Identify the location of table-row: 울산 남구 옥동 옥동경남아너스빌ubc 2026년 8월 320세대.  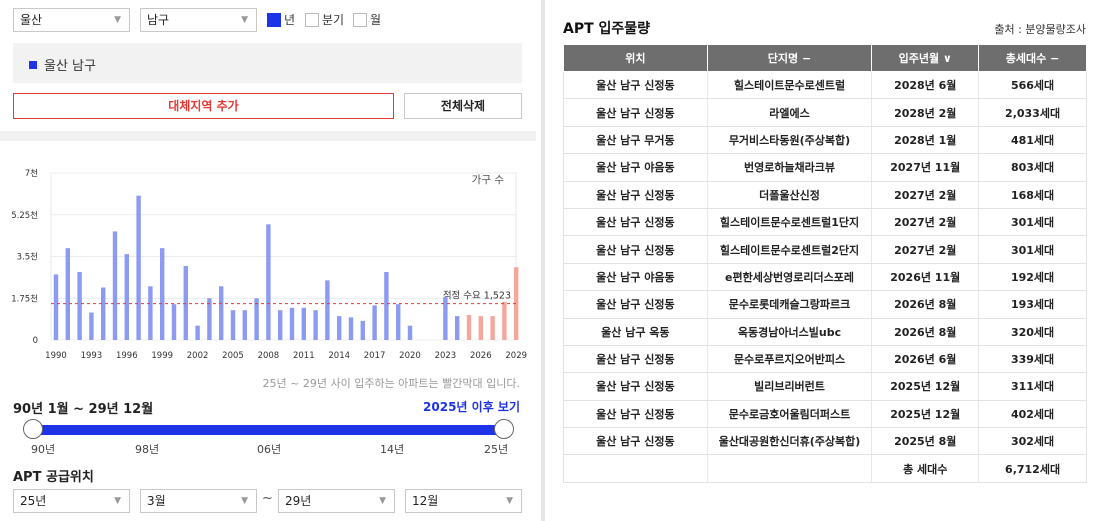
(825, 332).